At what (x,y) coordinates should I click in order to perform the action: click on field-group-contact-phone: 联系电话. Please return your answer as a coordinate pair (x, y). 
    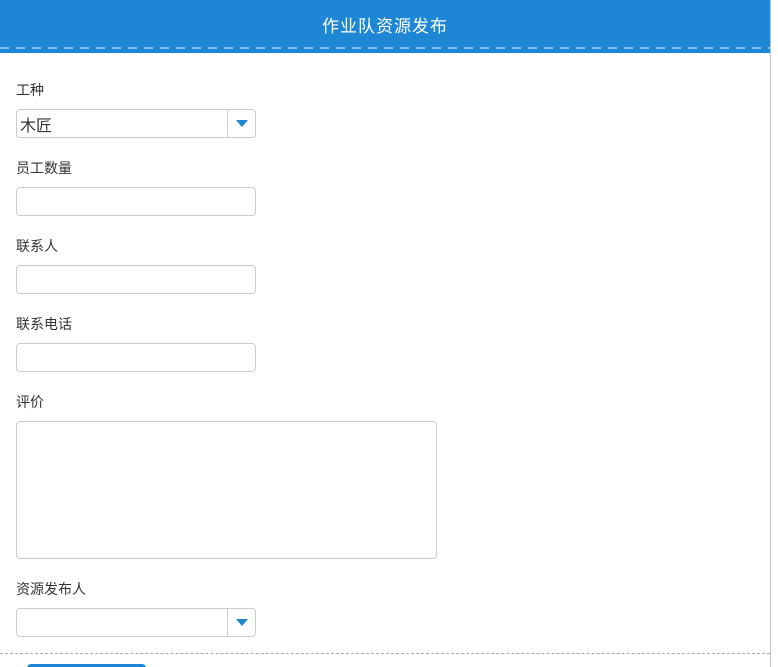
    Looking at the image, I should click on (393, 343).